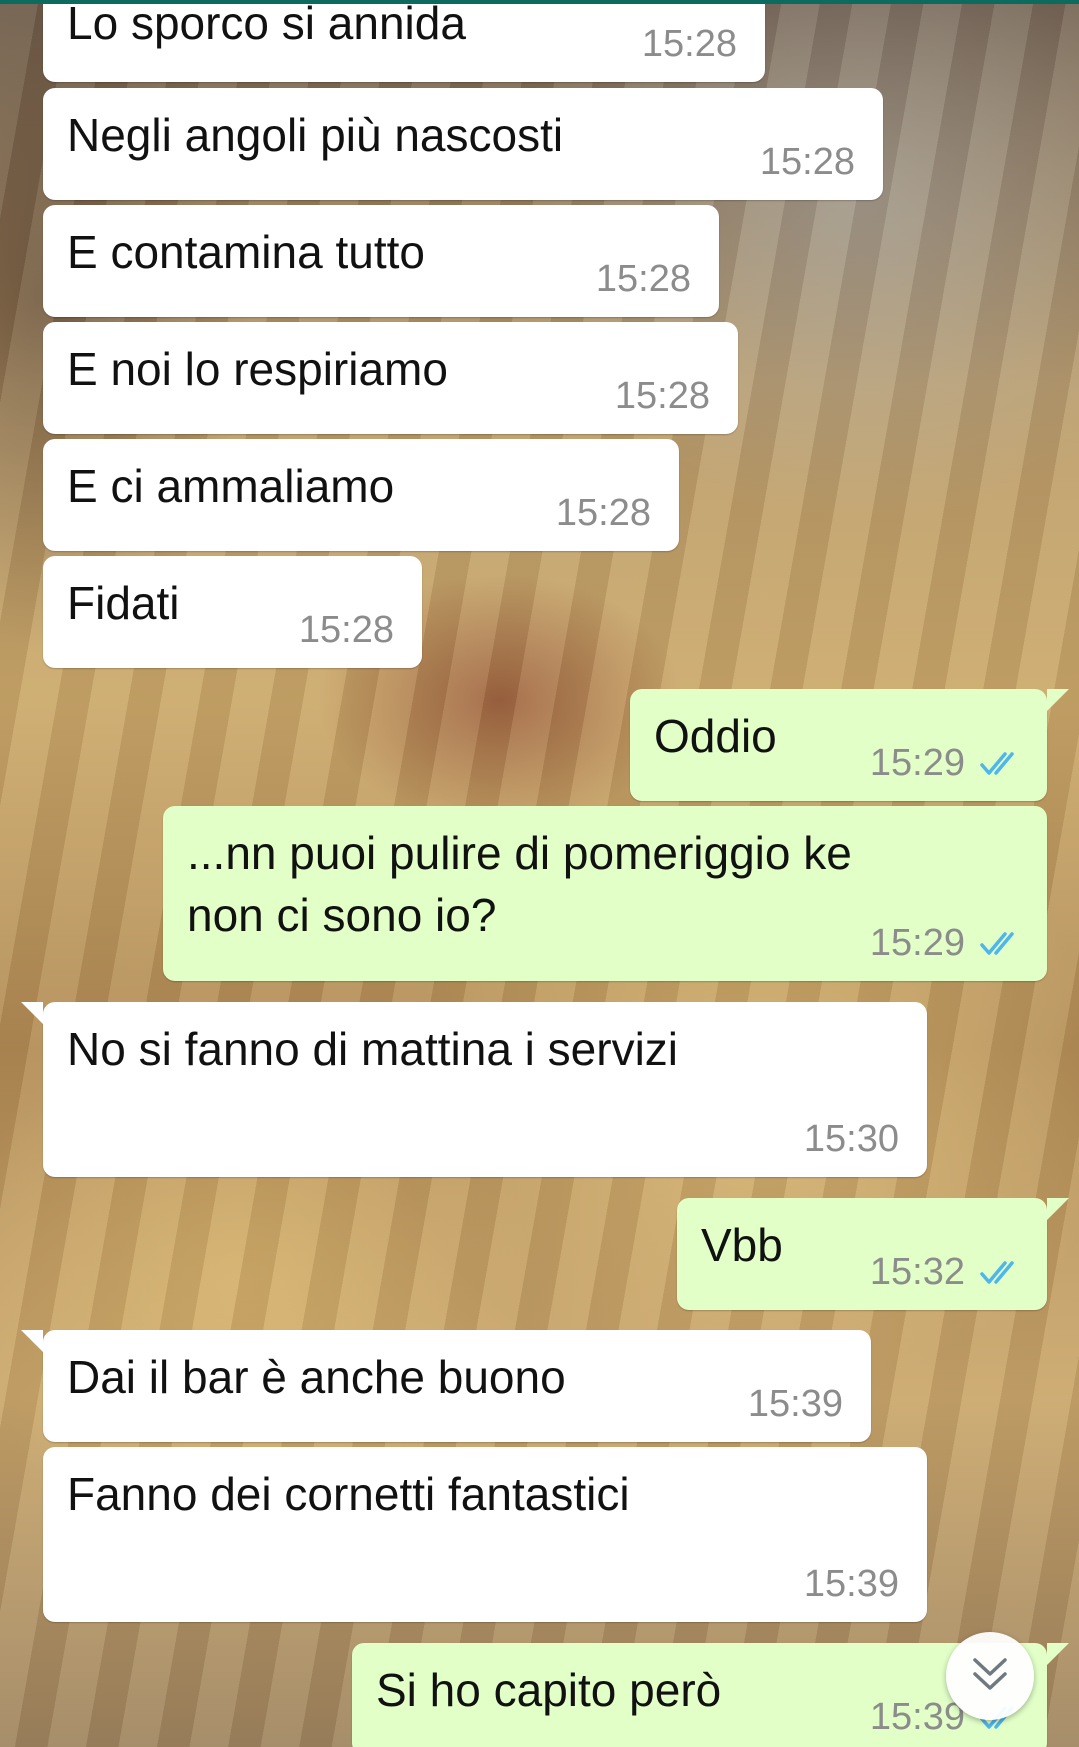 This screenshot has width=1079, height=1747. I want to click on message-time: 15:32, so click(917, 1272).